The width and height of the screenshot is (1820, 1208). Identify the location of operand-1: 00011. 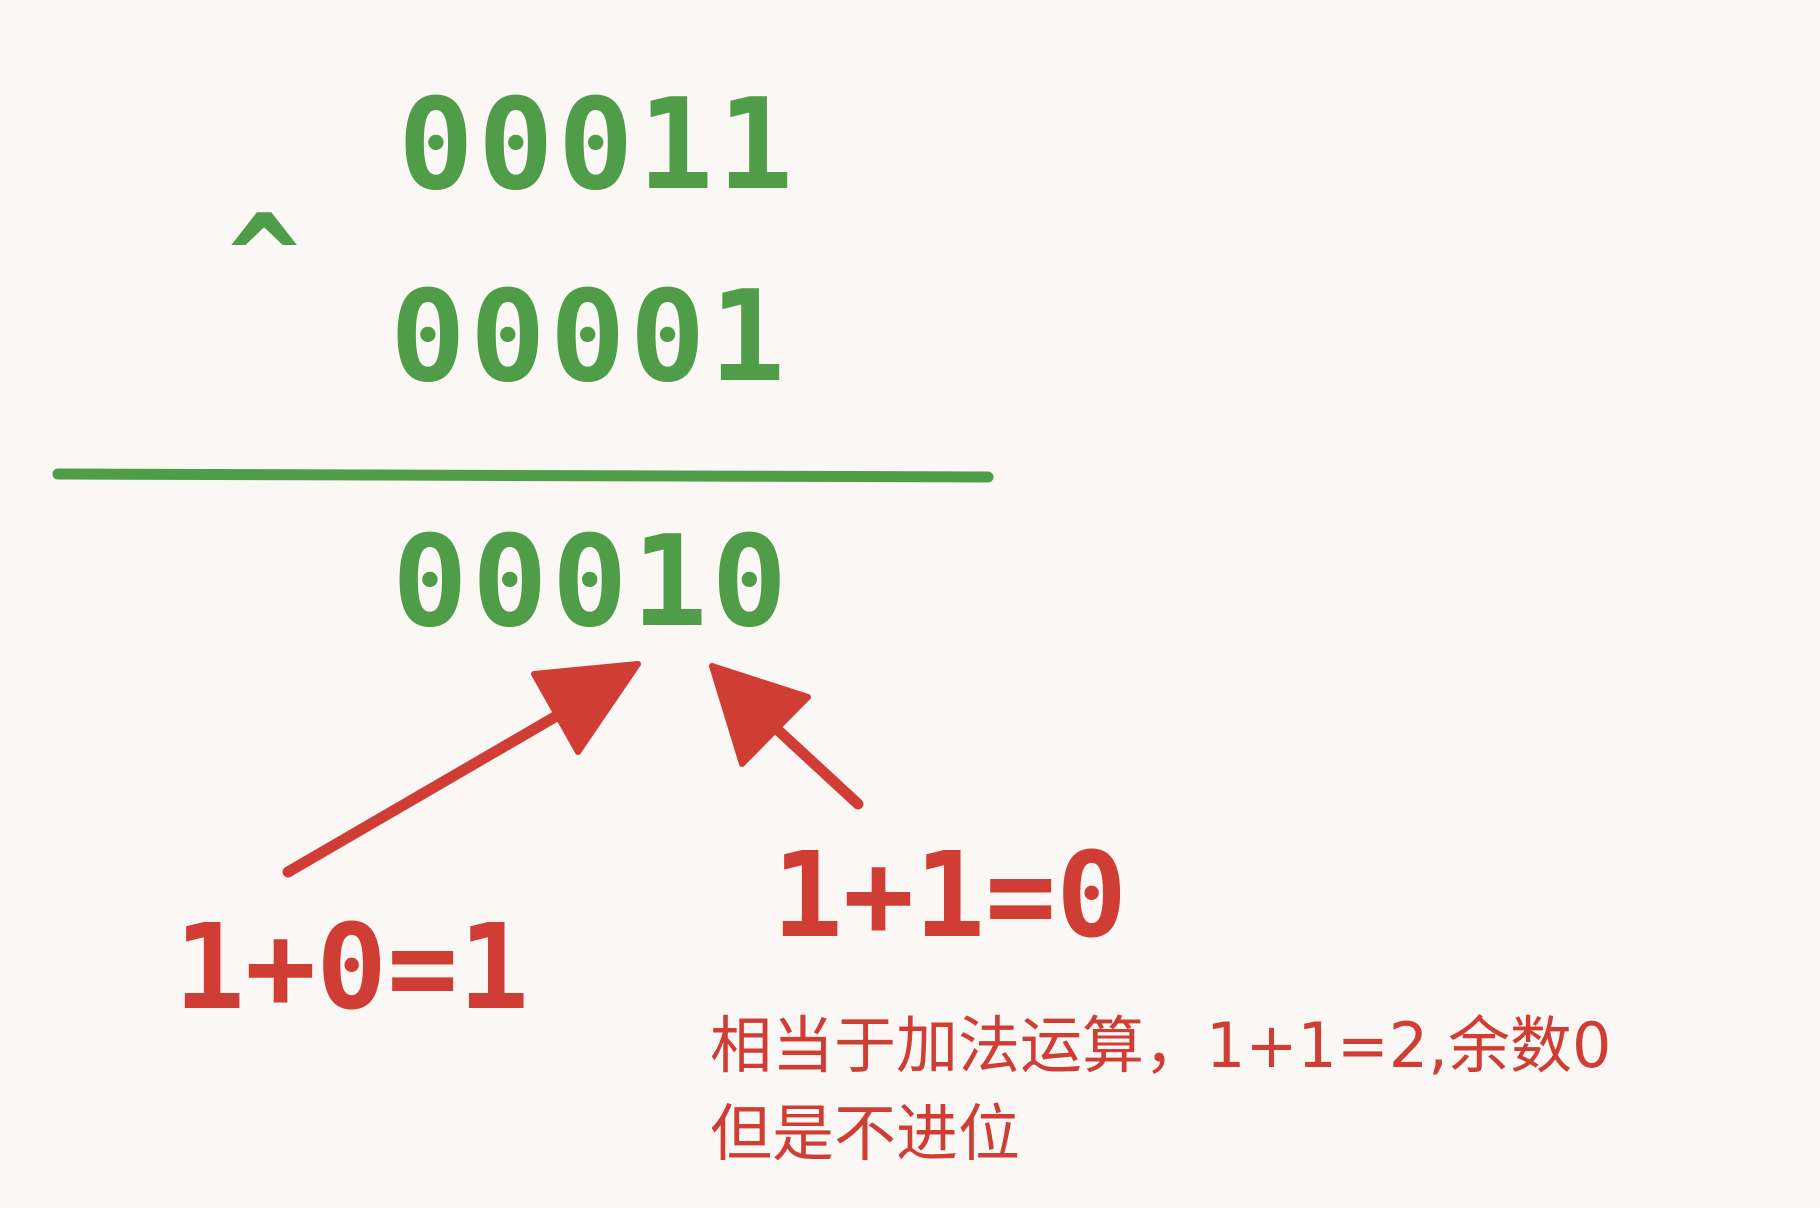
(598, 144).